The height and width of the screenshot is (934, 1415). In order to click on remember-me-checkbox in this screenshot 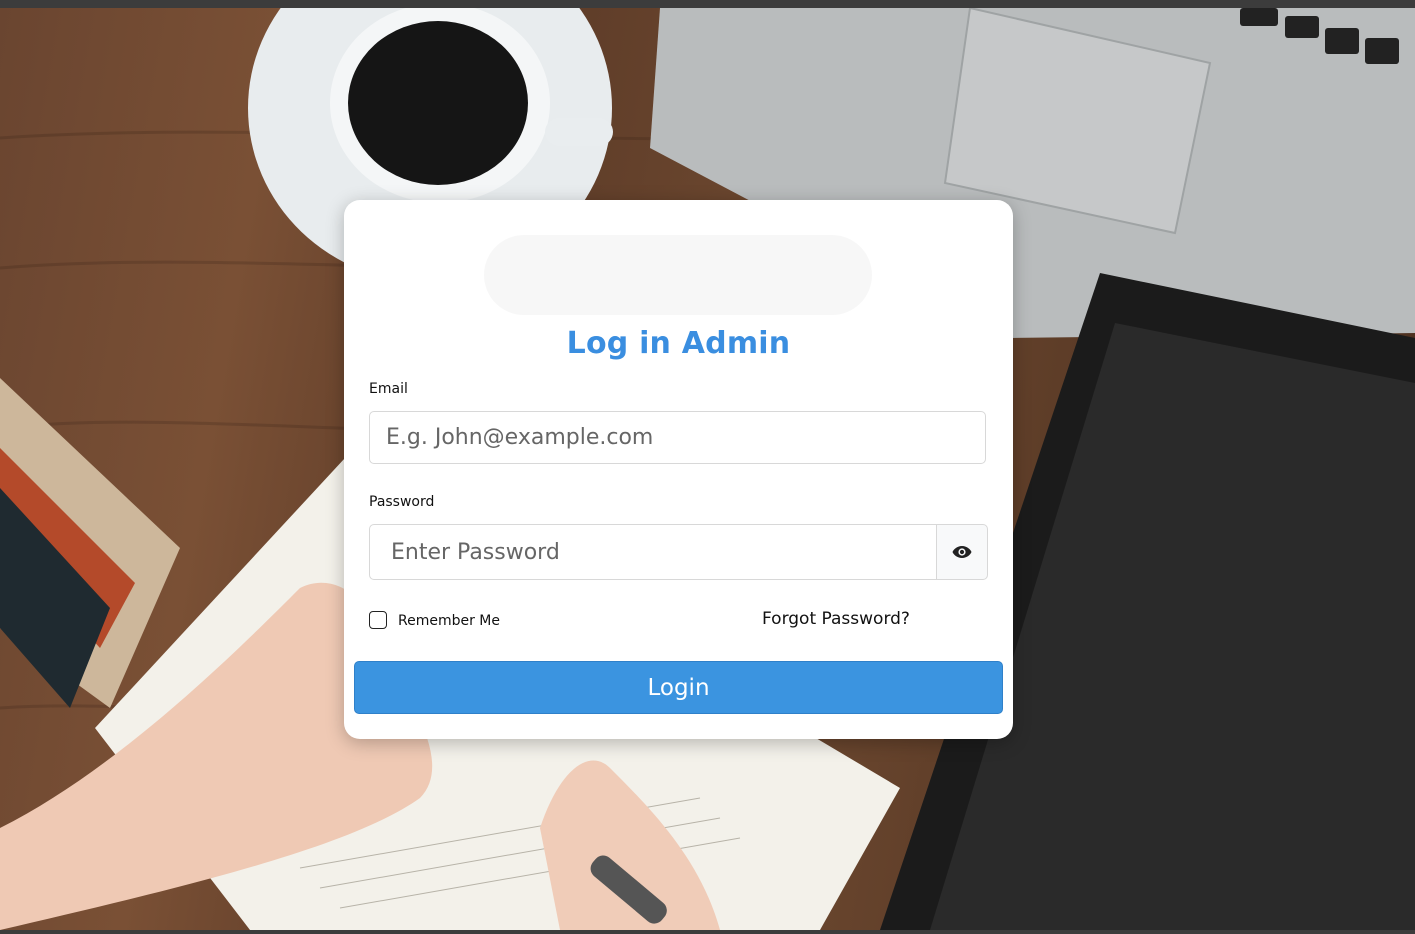, I will do `click(378, 619)`.